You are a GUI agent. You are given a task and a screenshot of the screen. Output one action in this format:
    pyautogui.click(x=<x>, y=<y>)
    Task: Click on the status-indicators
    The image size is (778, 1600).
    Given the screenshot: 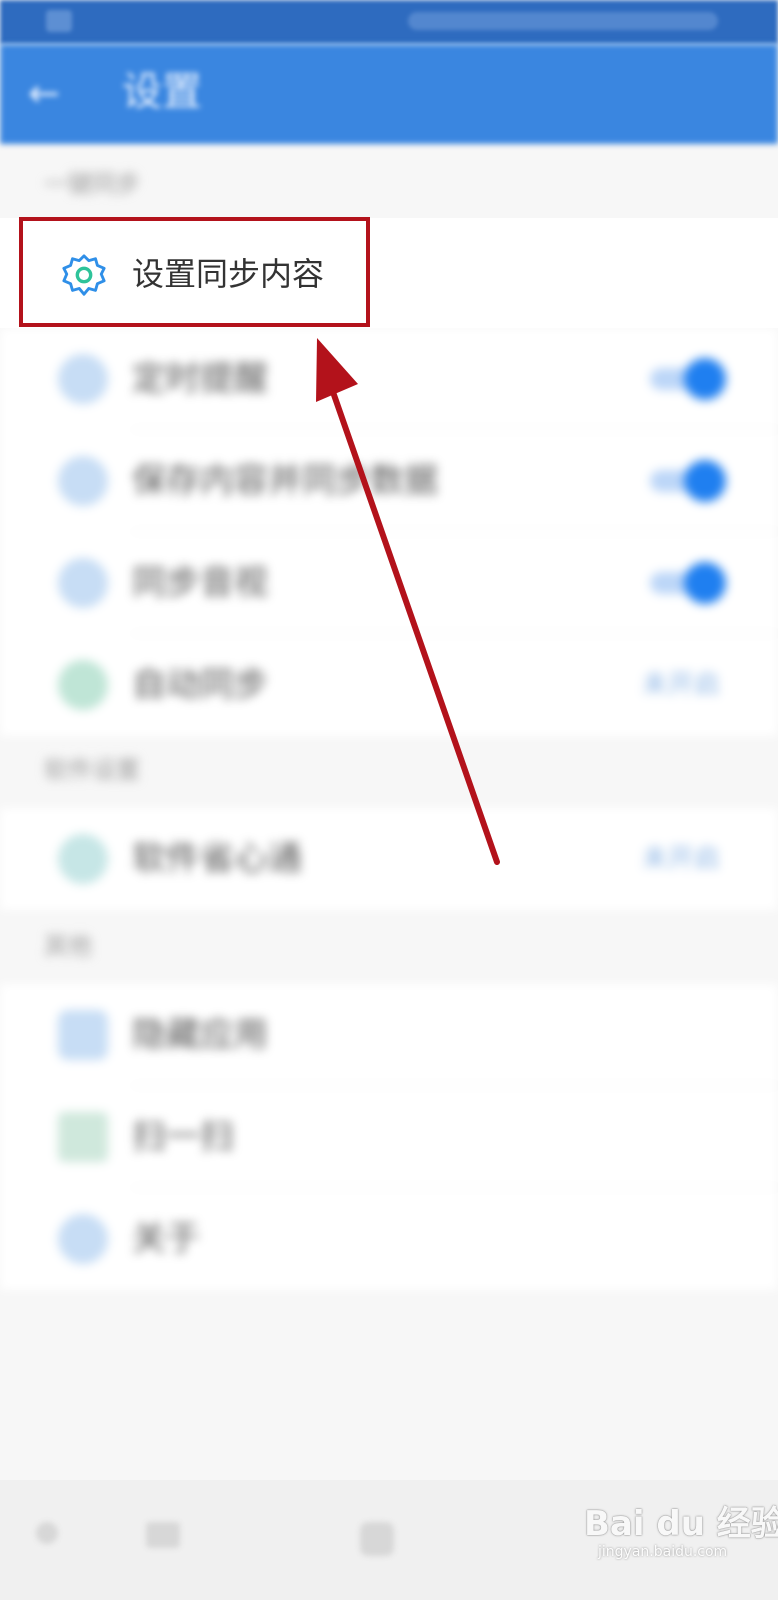 What is the action you would take?
    pyautogui.click(x=563, y=21)
    